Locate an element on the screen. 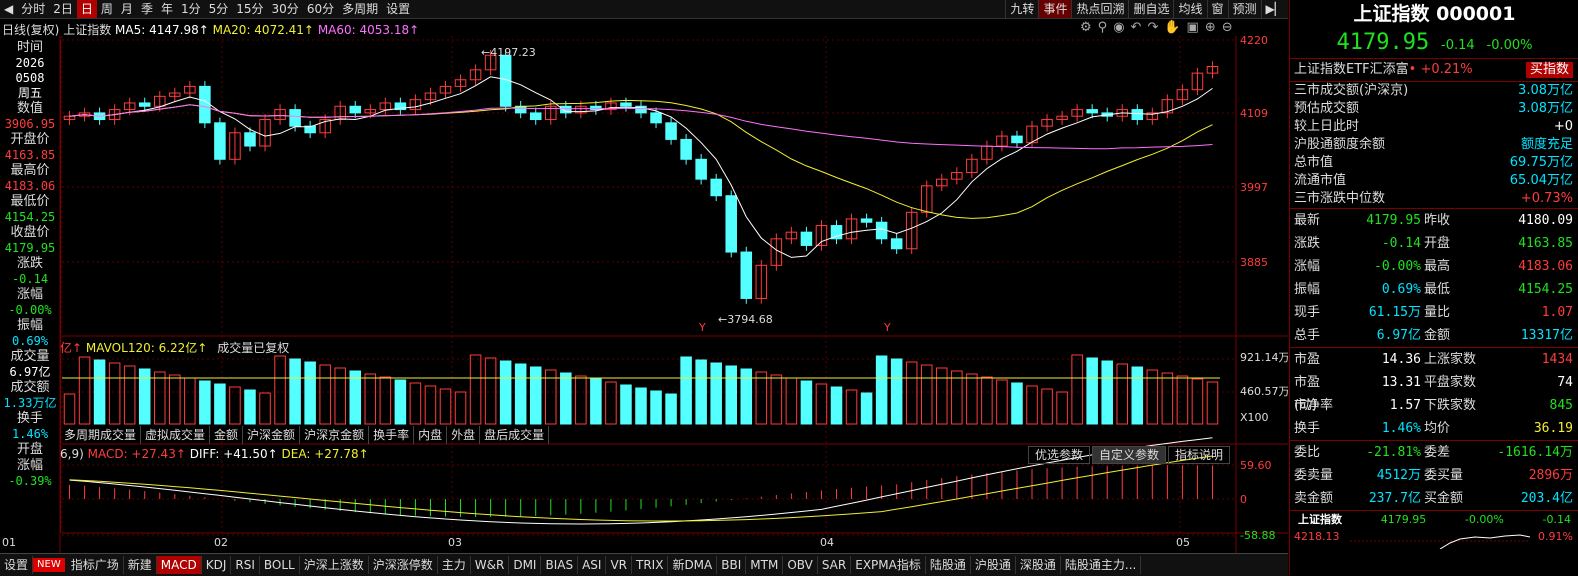 This screenshot has width=1578, height=576. quote-value: 1.57 is located at coordinates (1405, 405).